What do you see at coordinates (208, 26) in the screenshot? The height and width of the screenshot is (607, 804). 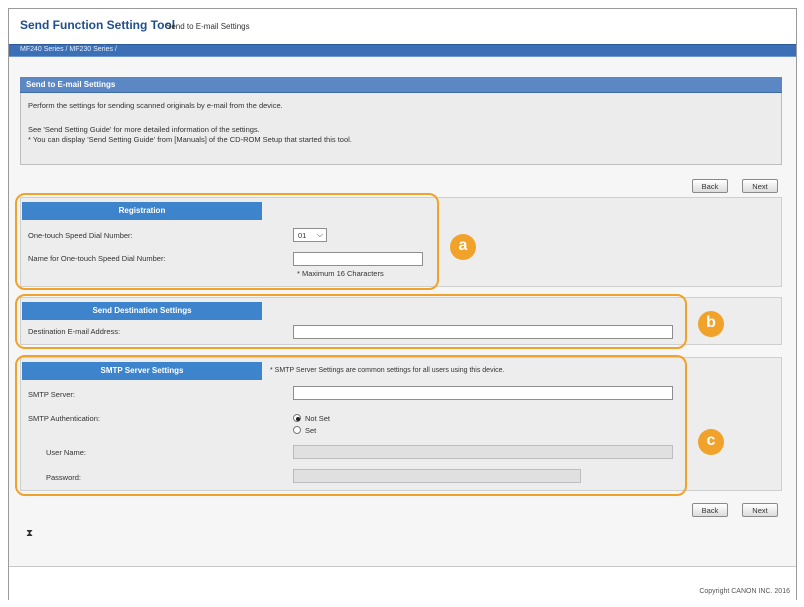 I see `page-subtitle: Send to E-mail Settings` at bounding box center [208, 26].